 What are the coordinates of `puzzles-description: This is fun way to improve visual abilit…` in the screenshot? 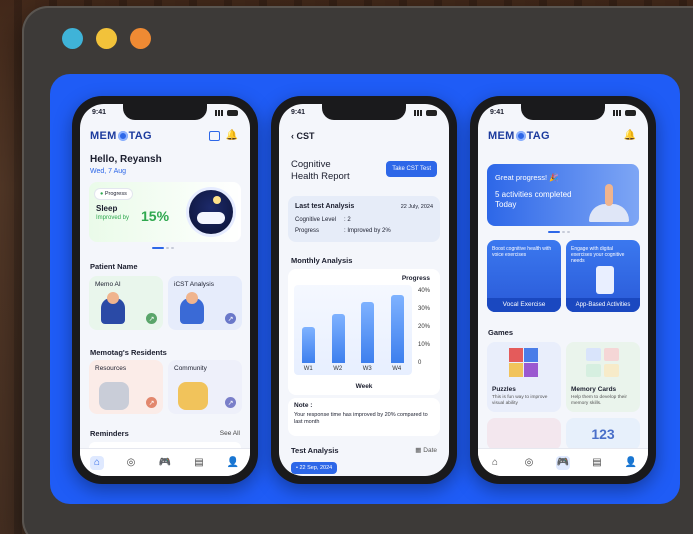 It's located at (520, 400).